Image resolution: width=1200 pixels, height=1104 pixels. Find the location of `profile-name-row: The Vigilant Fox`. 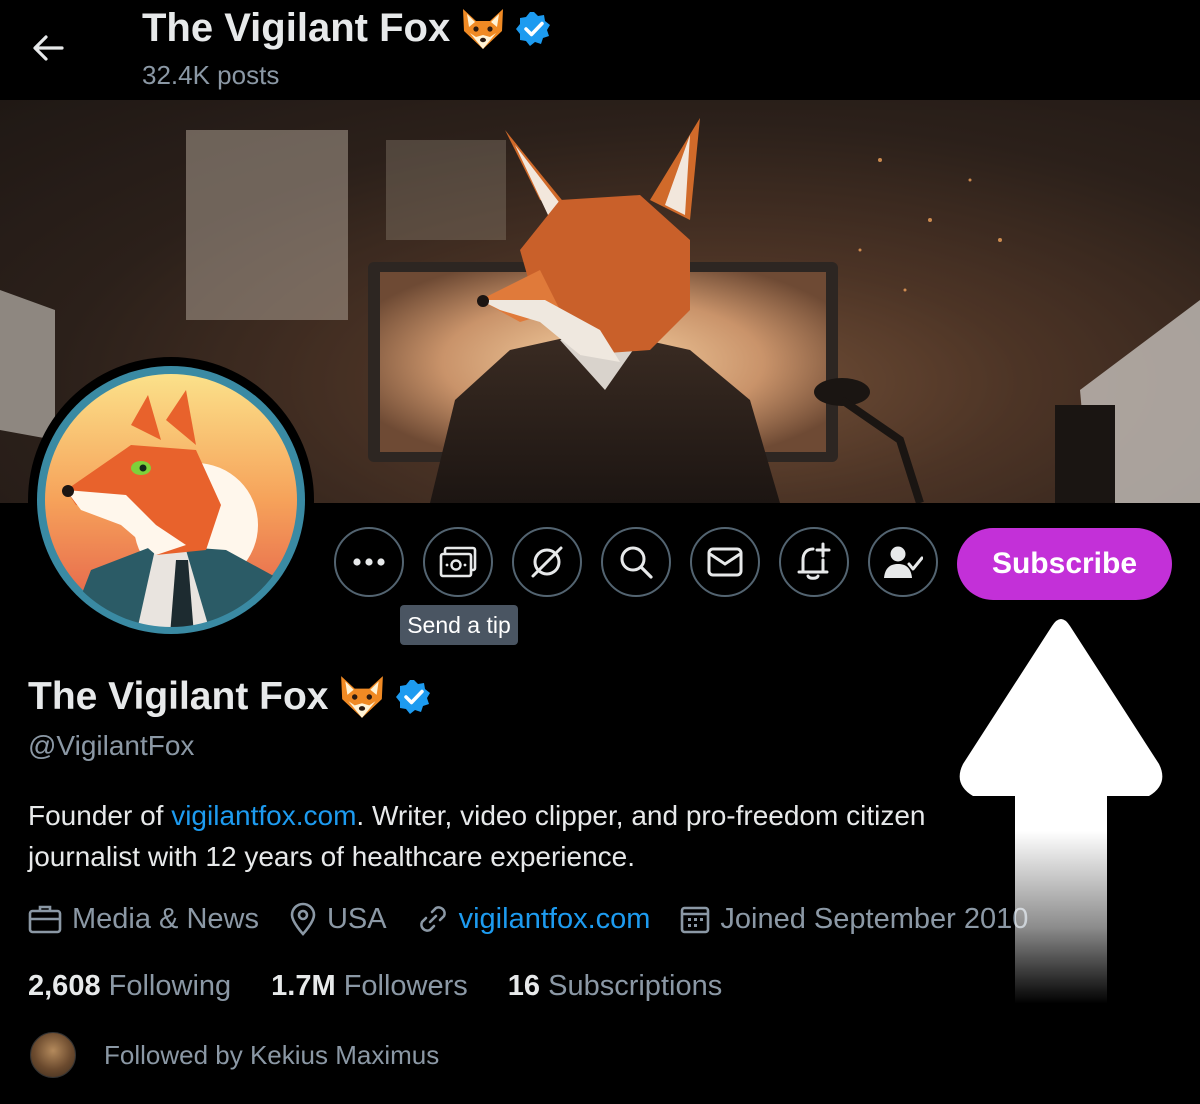

profile-name-row: The Vigilant Fox is located at coordinates (230, 697).